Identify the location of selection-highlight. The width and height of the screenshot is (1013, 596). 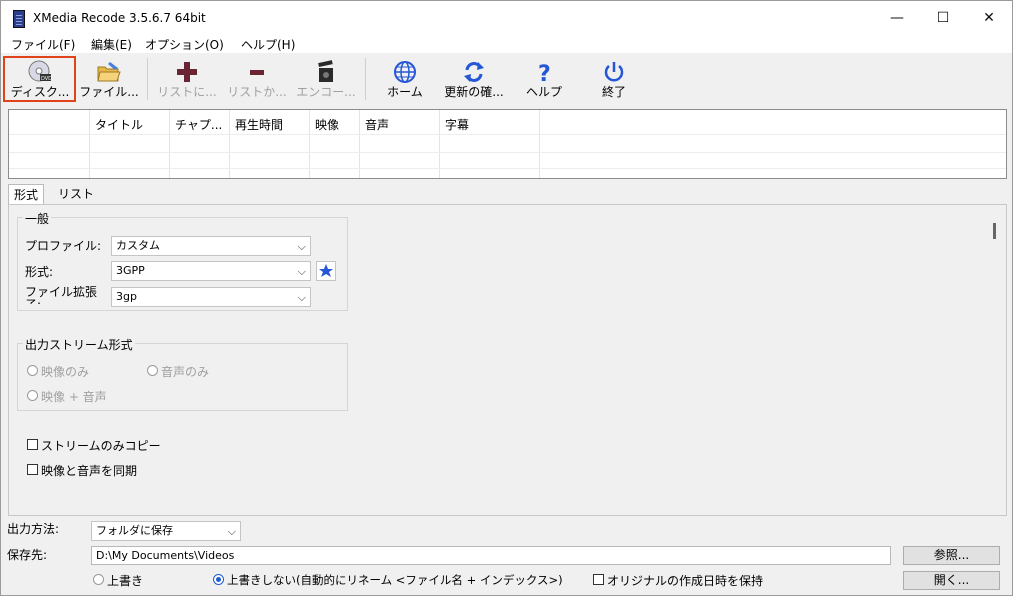
(39, 79).